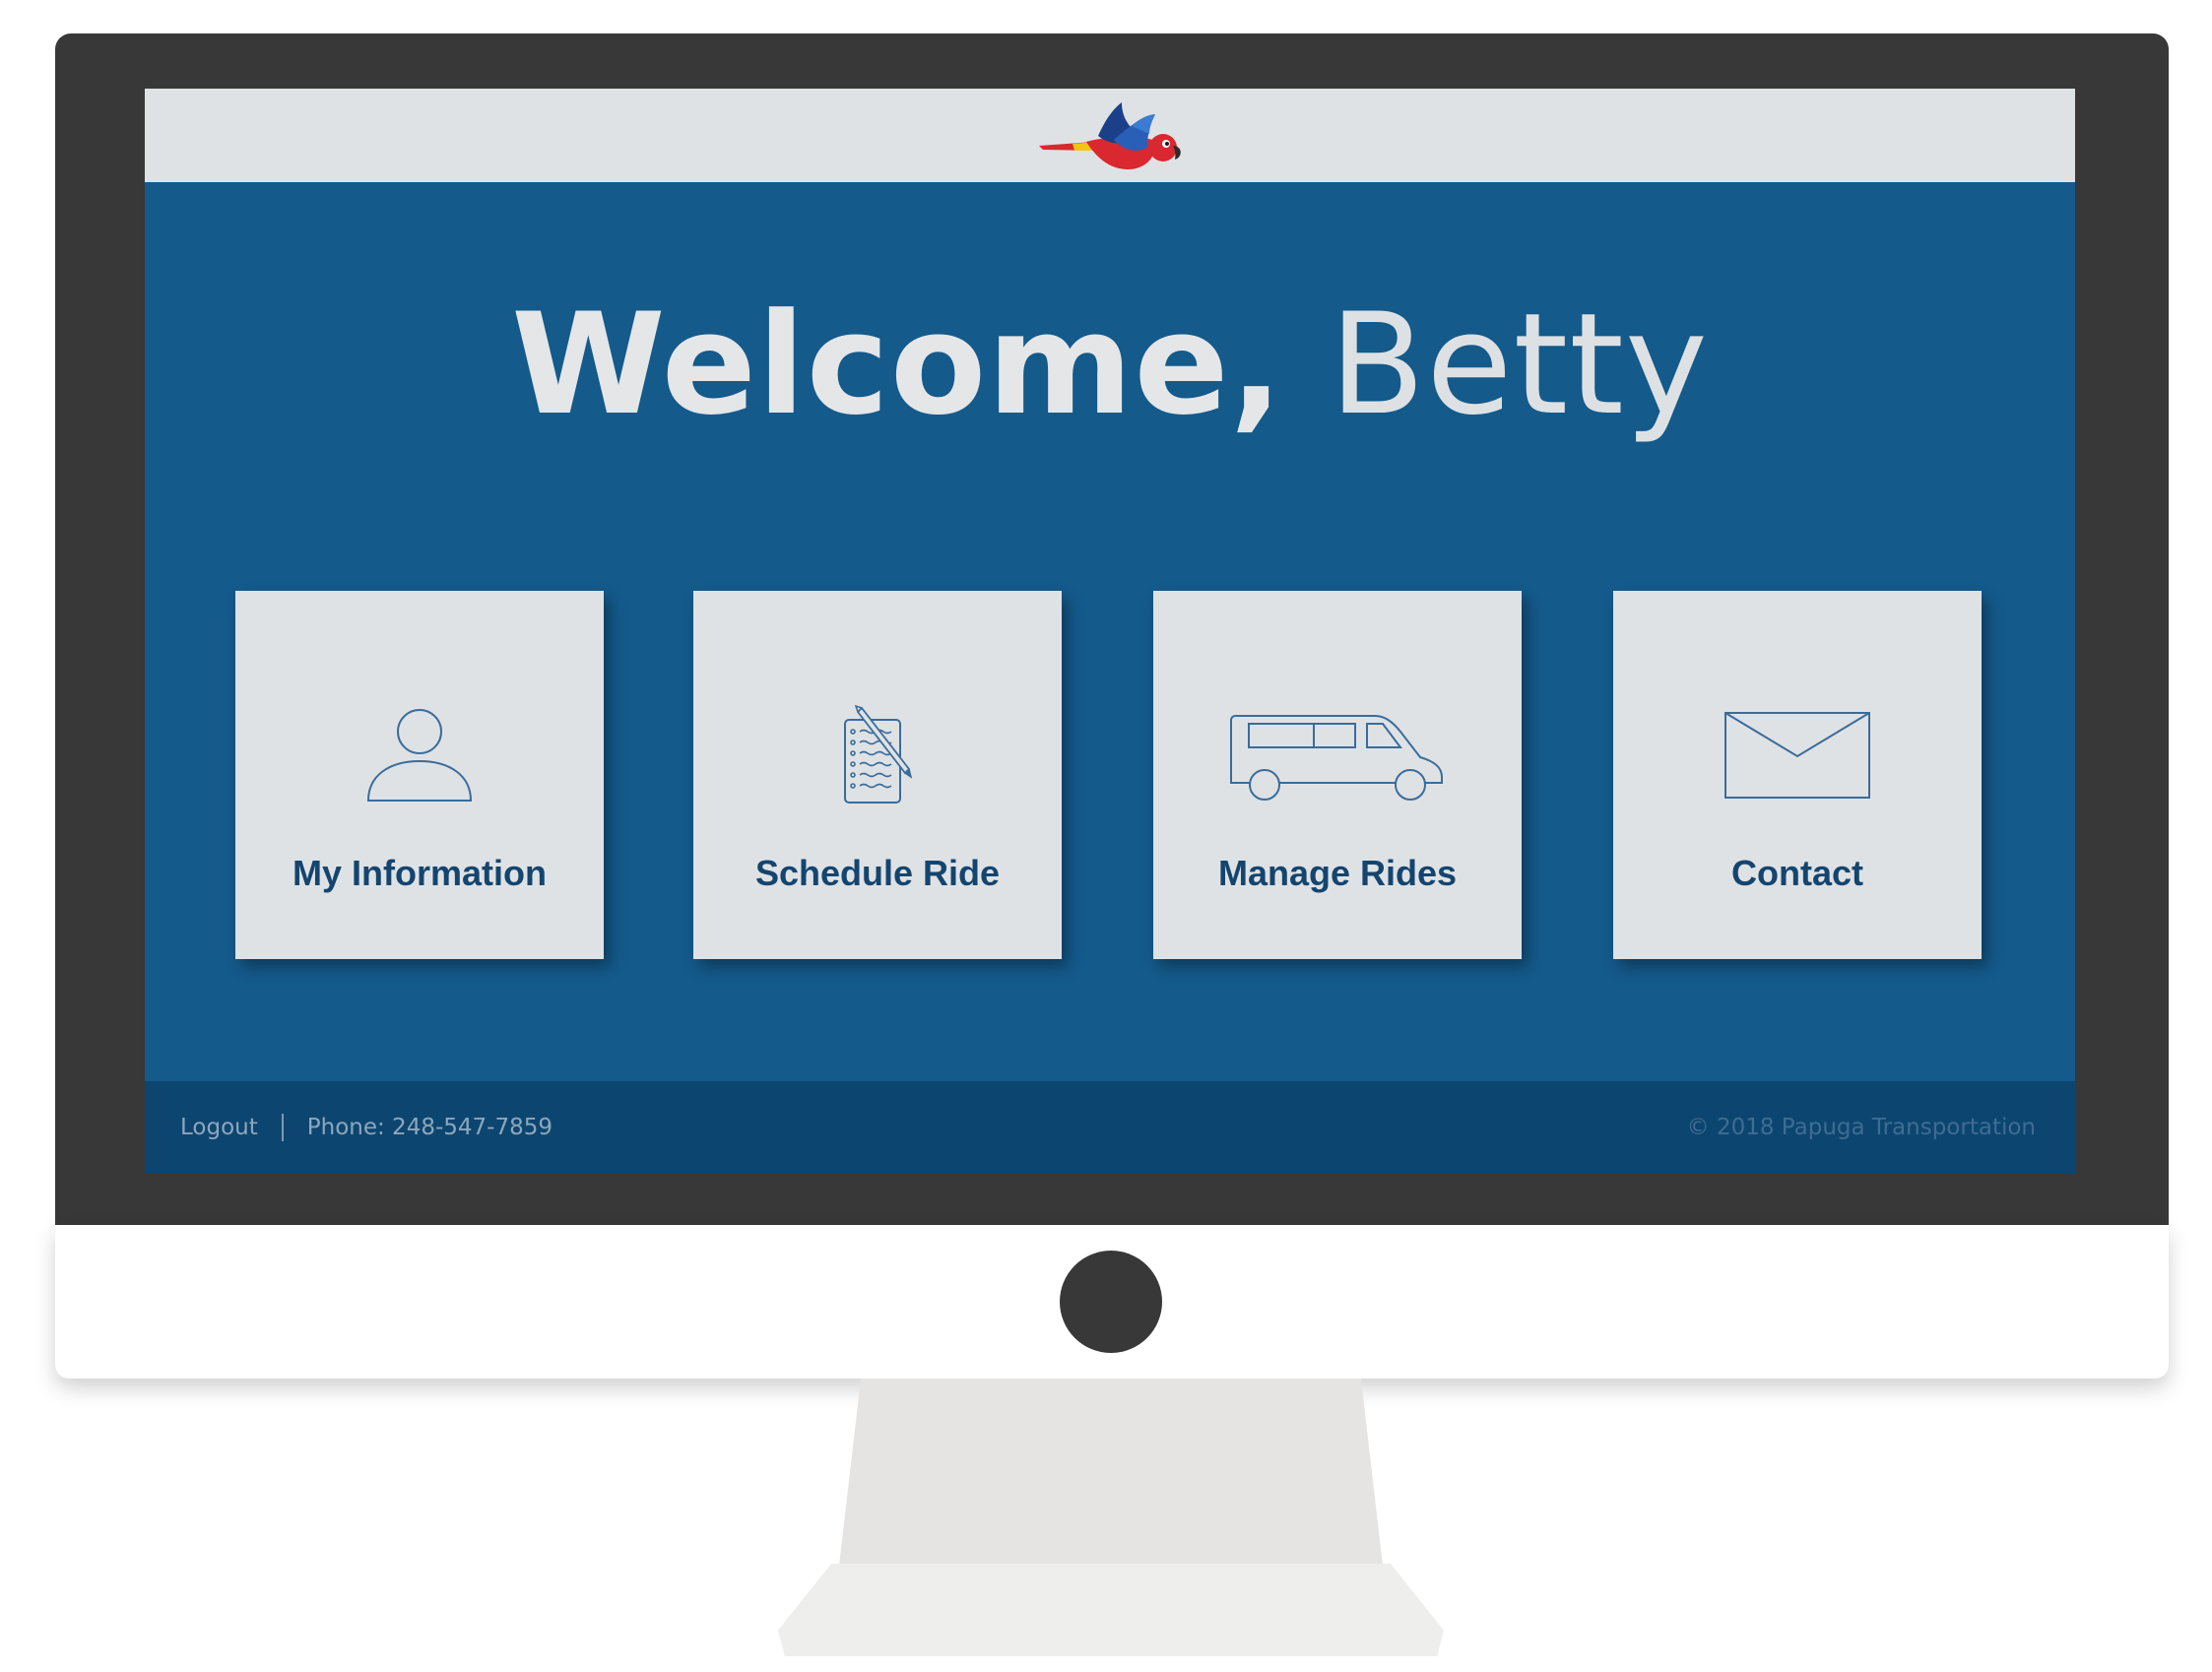  I want to click on tile-my-information: My Information, so click(419, 775).